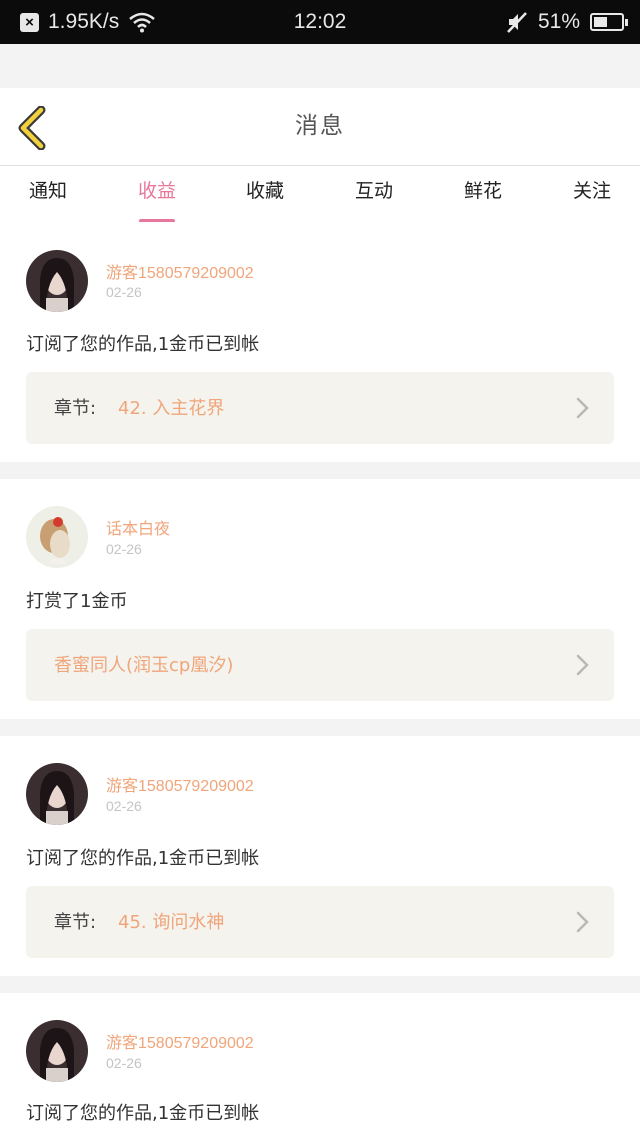  What do you see at coordinates (320, 194) in the screenshot?
I see `tab-bar: 通知 收益 收藏 互动 鲜花 关注` at bounding box center [320, 194].